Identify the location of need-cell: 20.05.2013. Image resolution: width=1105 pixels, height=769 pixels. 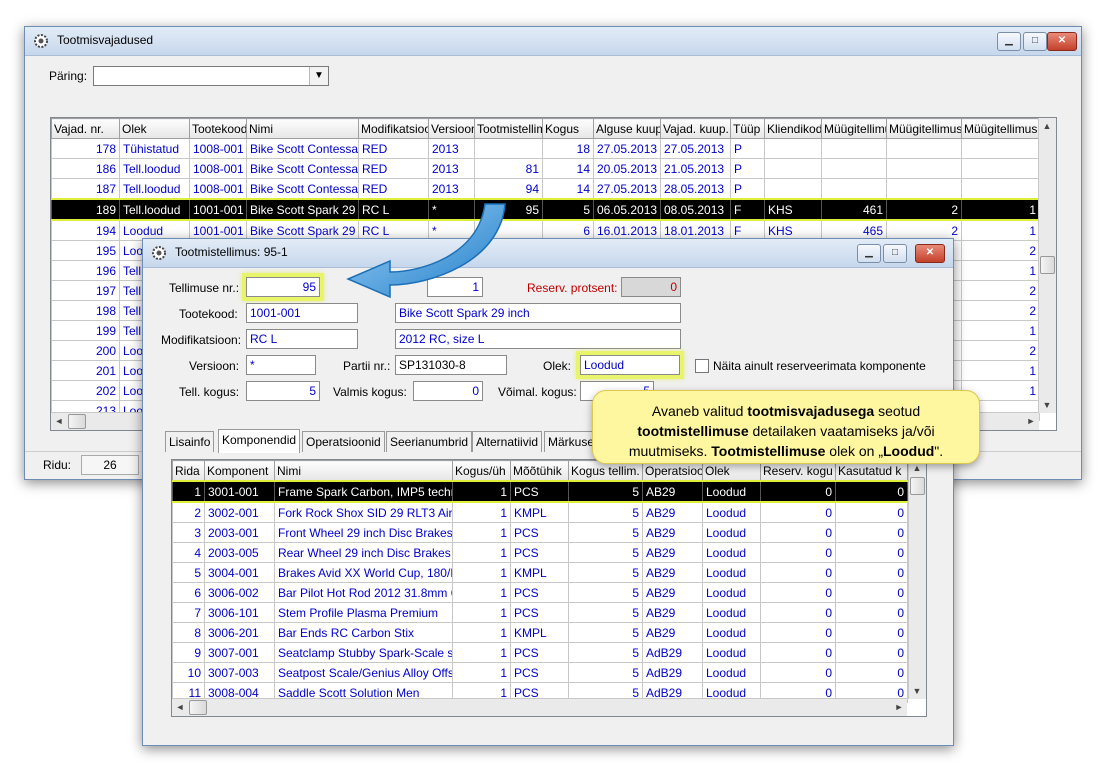
(627, 168).